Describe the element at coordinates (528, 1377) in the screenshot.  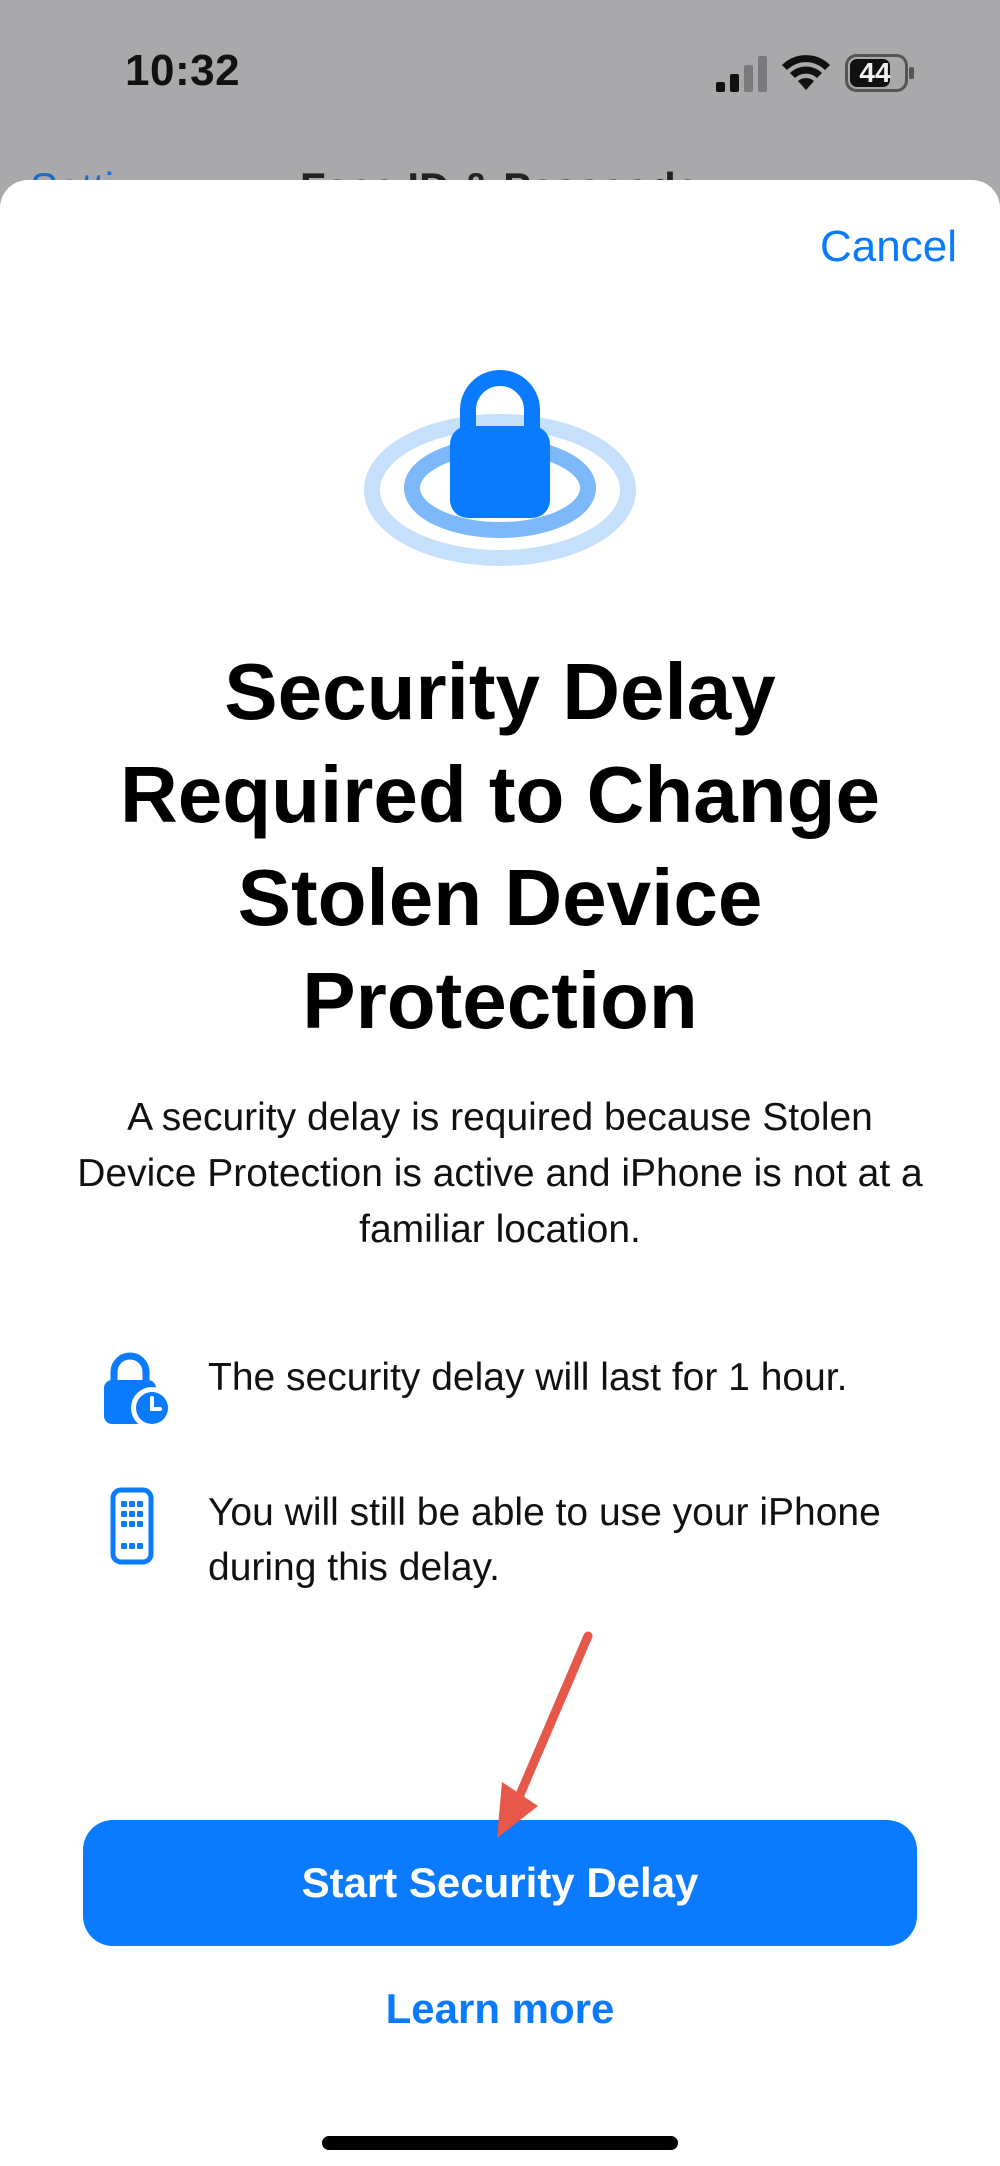
I see `info-item-text: The security delay will last for 1 hour.` at that location.